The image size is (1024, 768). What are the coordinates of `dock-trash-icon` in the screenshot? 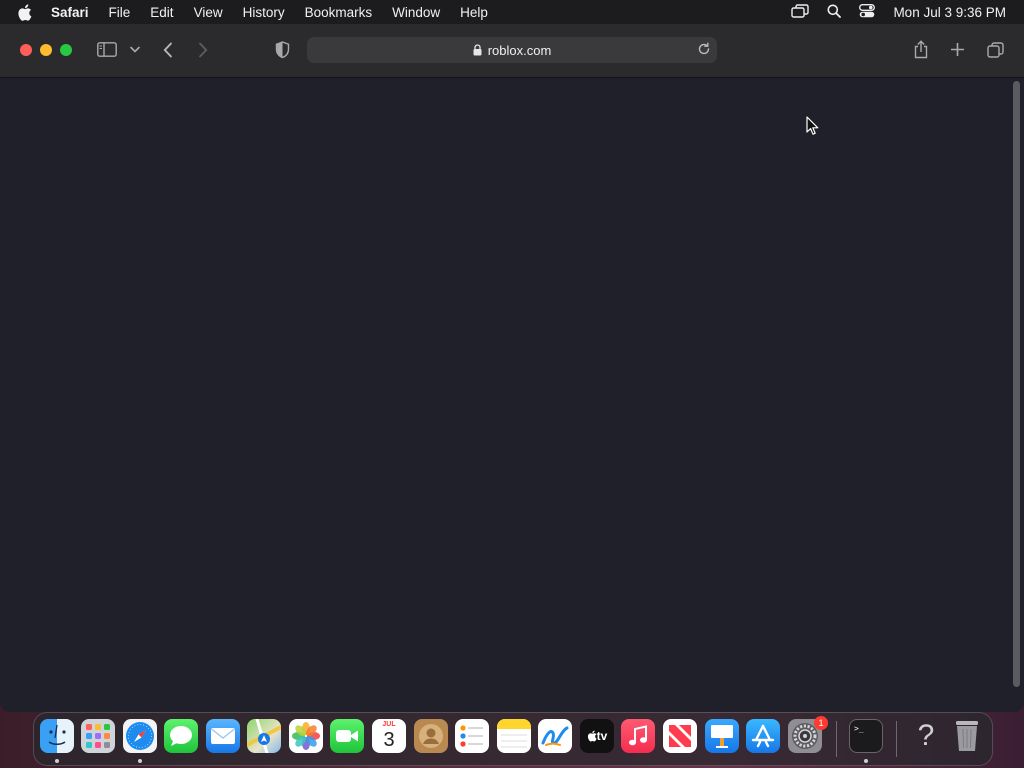 It's located at (967, 736).